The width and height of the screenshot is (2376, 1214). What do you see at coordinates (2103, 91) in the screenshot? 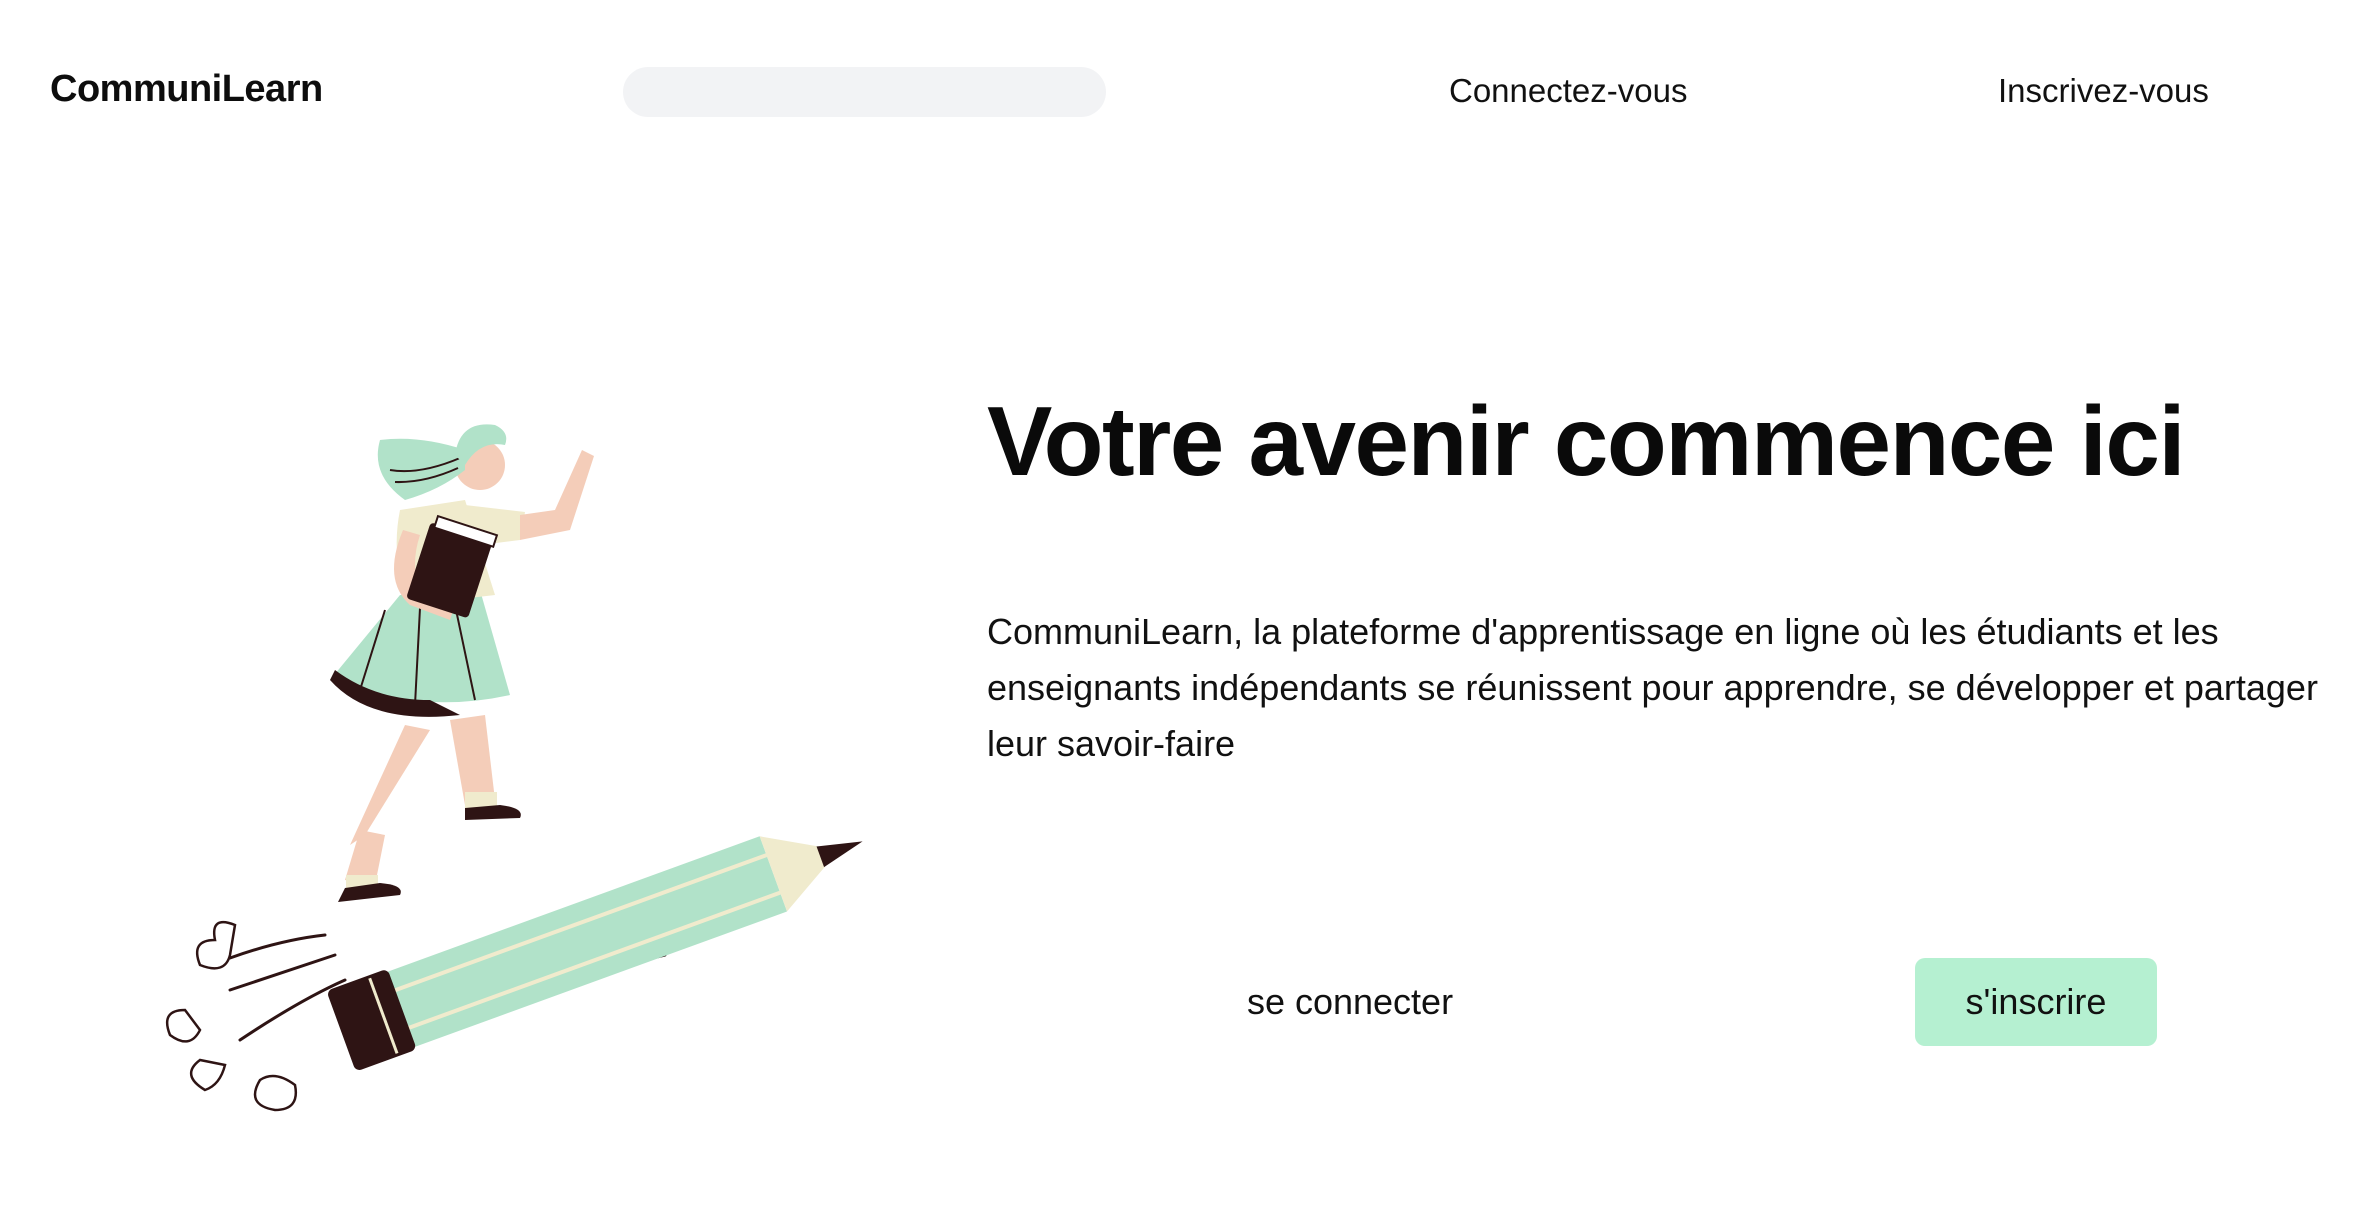
I see `nav-signup-link: Inscrivez-vous` at bounding box center [2103, 91].